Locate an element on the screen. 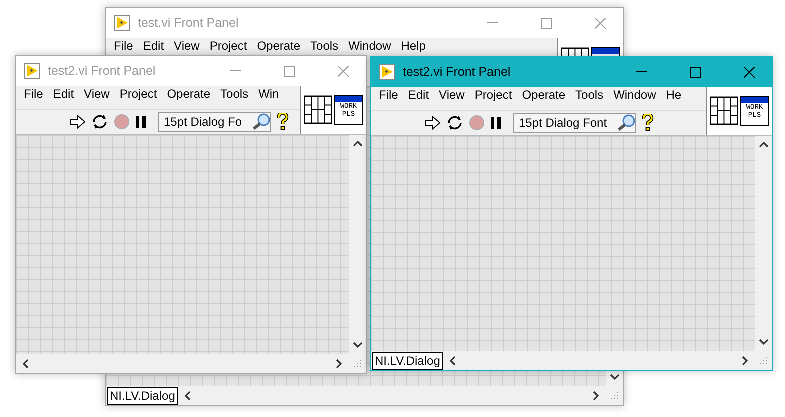 The width and height of the screenshot is (785, 417). close-icon is located at coordinates (749, 72).